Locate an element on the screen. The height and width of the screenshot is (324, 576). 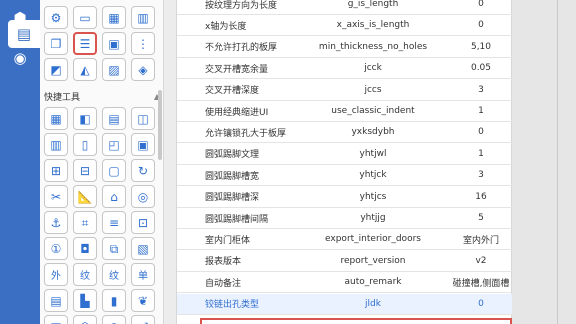
settings-circle-icon: ◉ is located at coordinates (20, 57).